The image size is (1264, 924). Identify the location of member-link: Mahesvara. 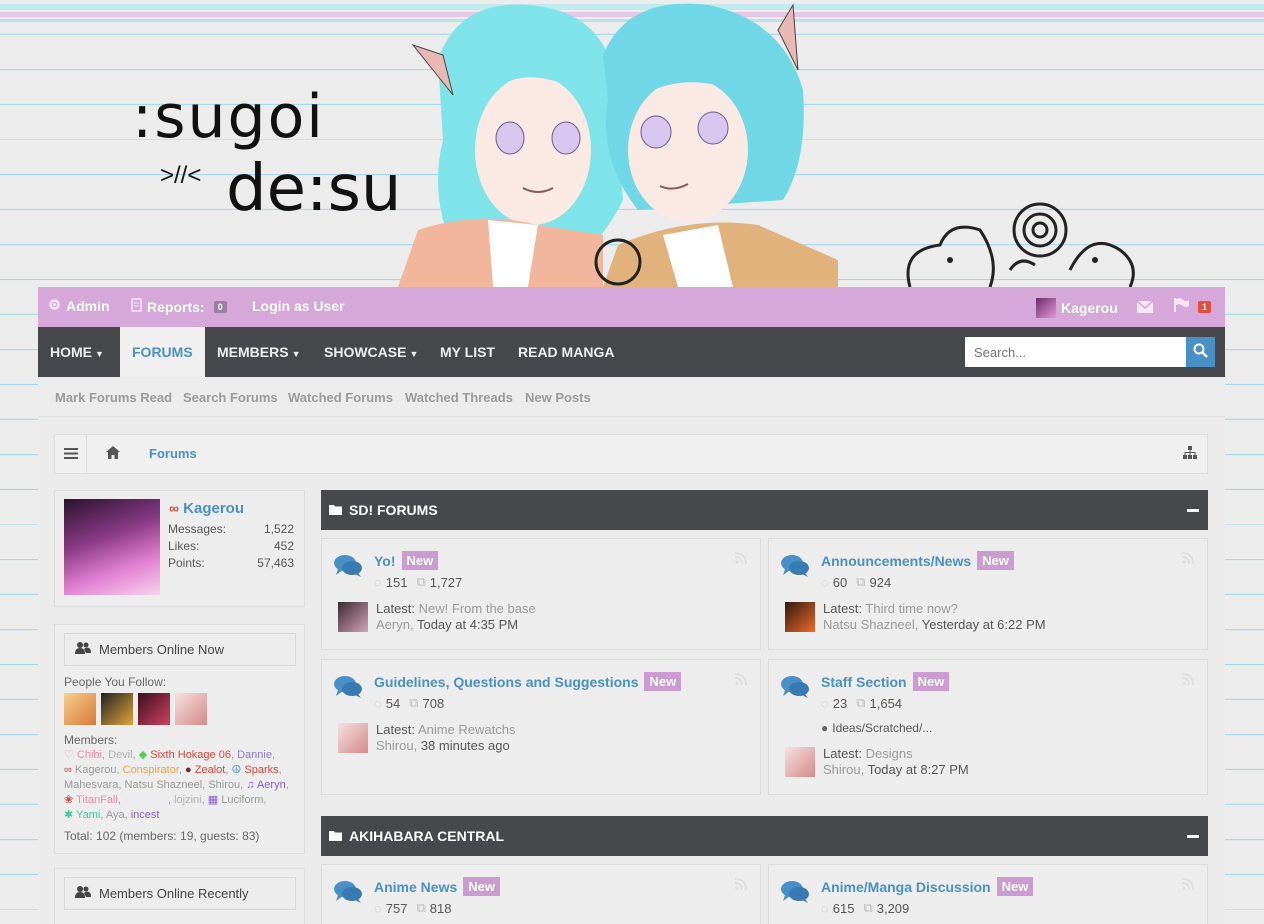
(91, 785).